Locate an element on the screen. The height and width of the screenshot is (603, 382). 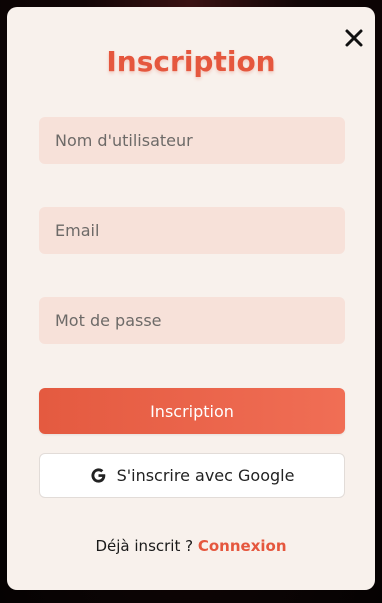
signup-submit-label: Inscription is located at coordinates (192, 411).